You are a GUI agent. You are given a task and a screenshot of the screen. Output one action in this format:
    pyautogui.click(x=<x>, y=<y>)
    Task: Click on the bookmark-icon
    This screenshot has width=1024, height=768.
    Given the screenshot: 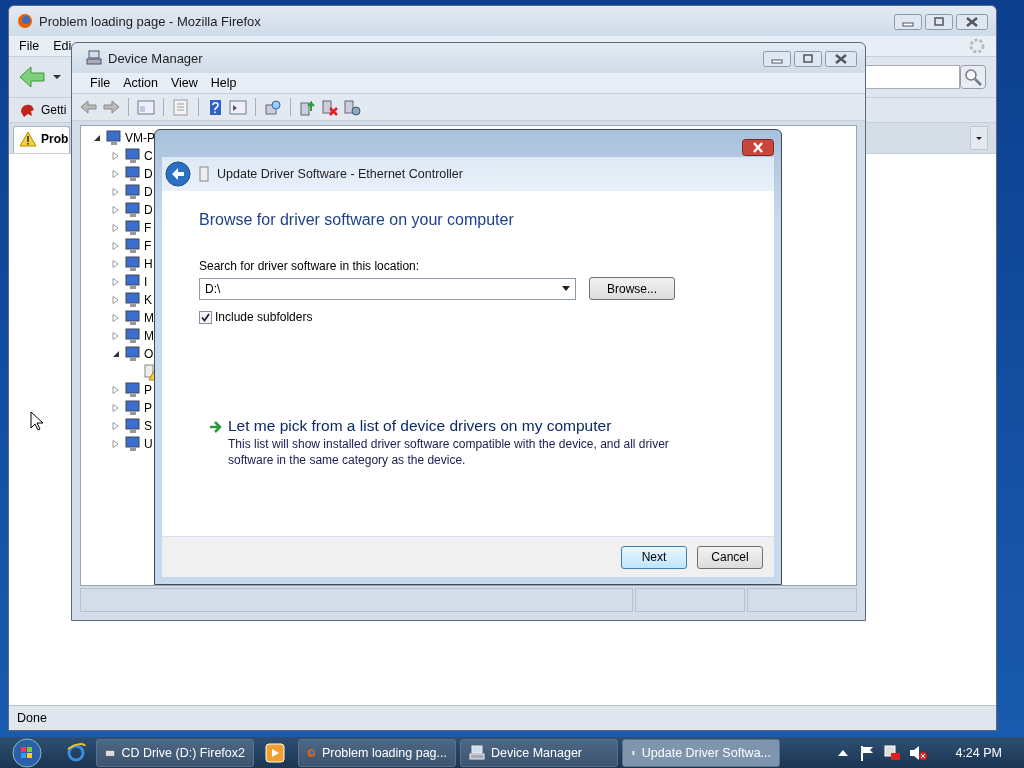 What is the action you would take?
    pyautogui.click(x=27, y=110)
    